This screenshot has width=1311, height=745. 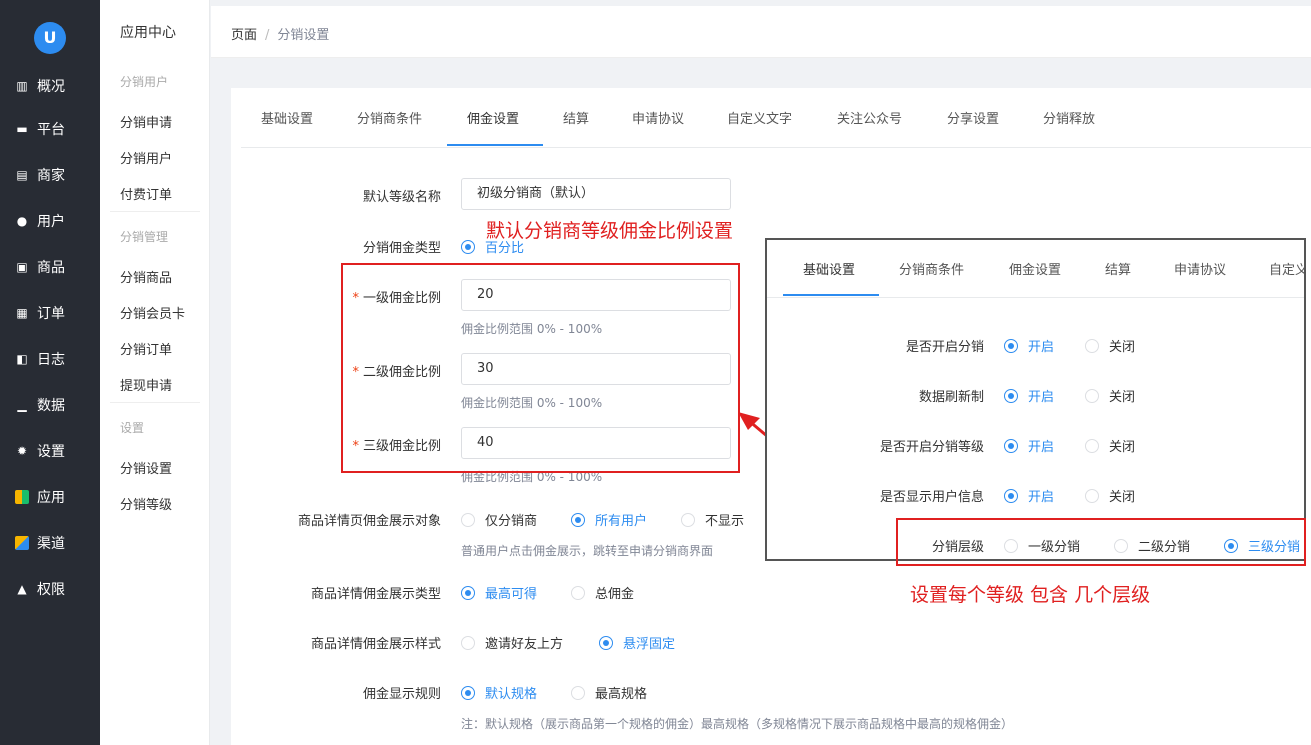 I want to click on inset-userinfo-off-radio: 关闭, so click(x=1110, y=495).